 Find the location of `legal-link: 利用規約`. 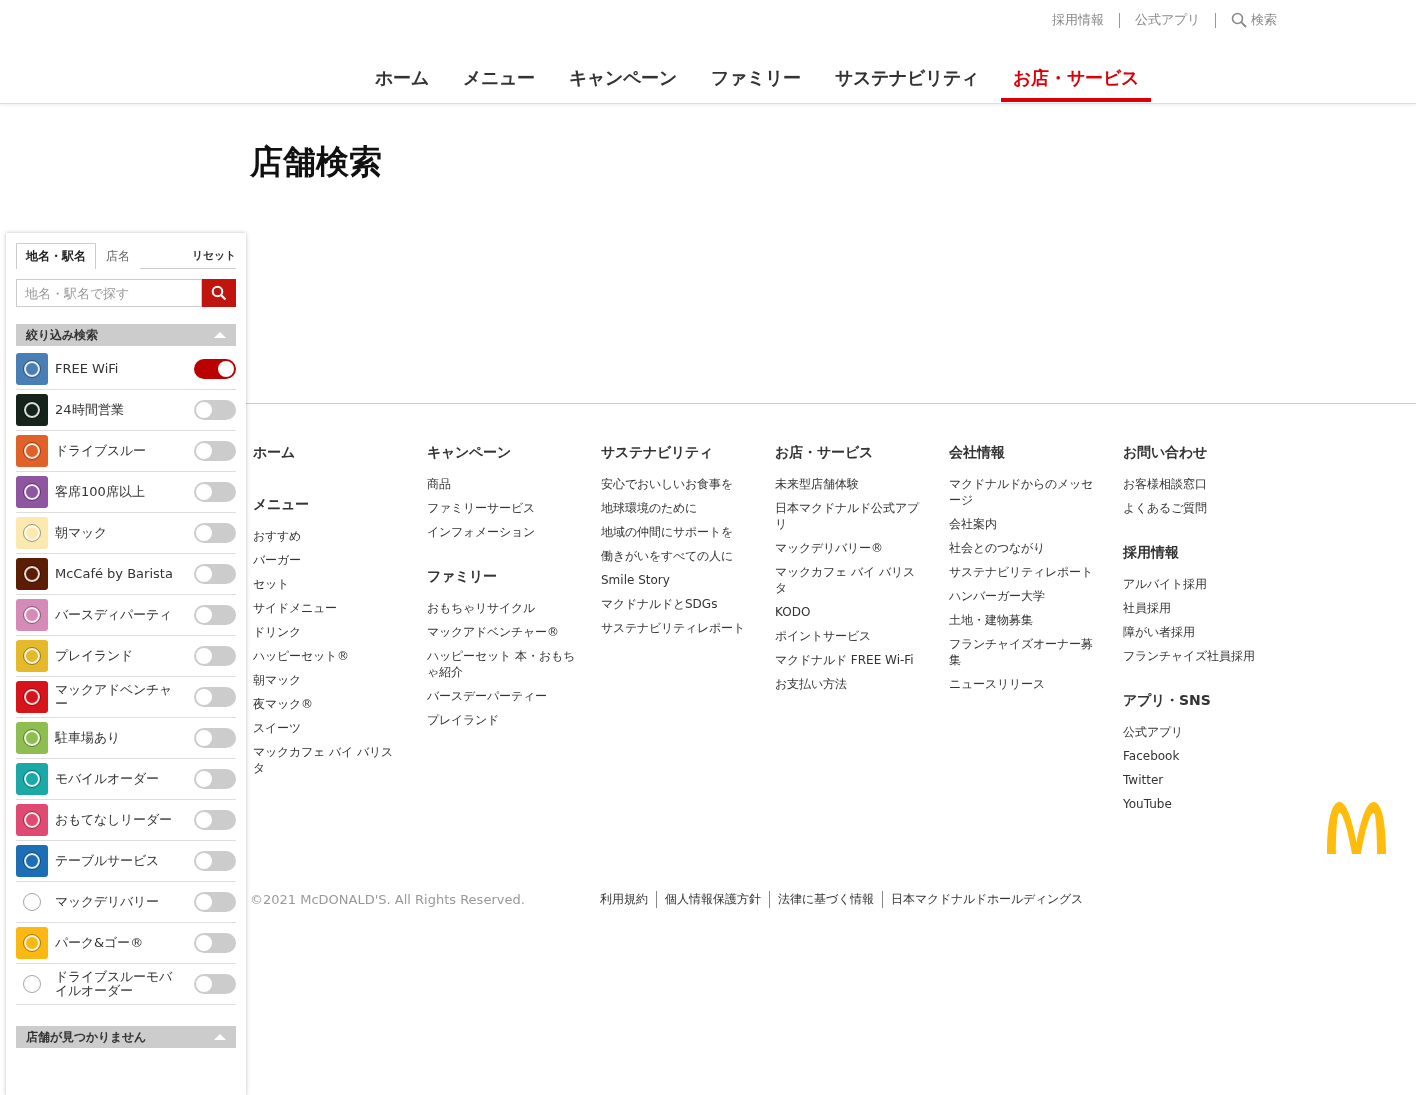

legal-link: 利用規約 is located at coordinates (624, 899).